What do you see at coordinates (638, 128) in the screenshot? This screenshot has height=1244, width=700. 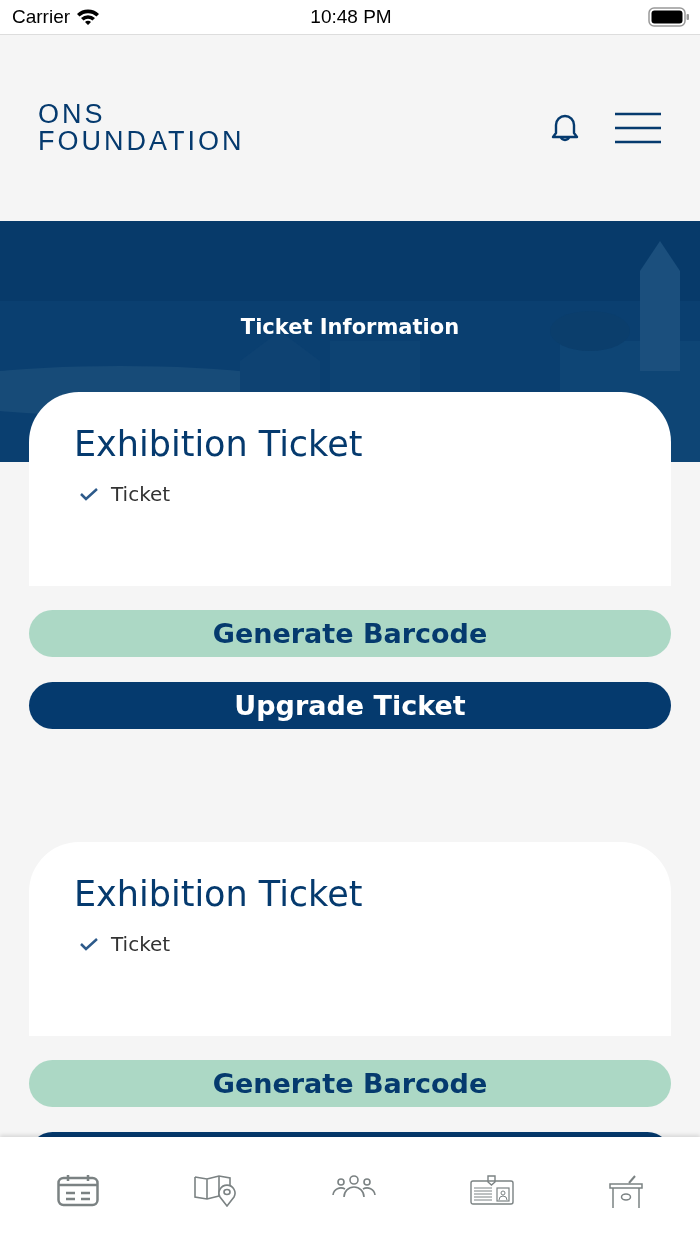 I see `menu-icon` at bounding box center [638, 128].